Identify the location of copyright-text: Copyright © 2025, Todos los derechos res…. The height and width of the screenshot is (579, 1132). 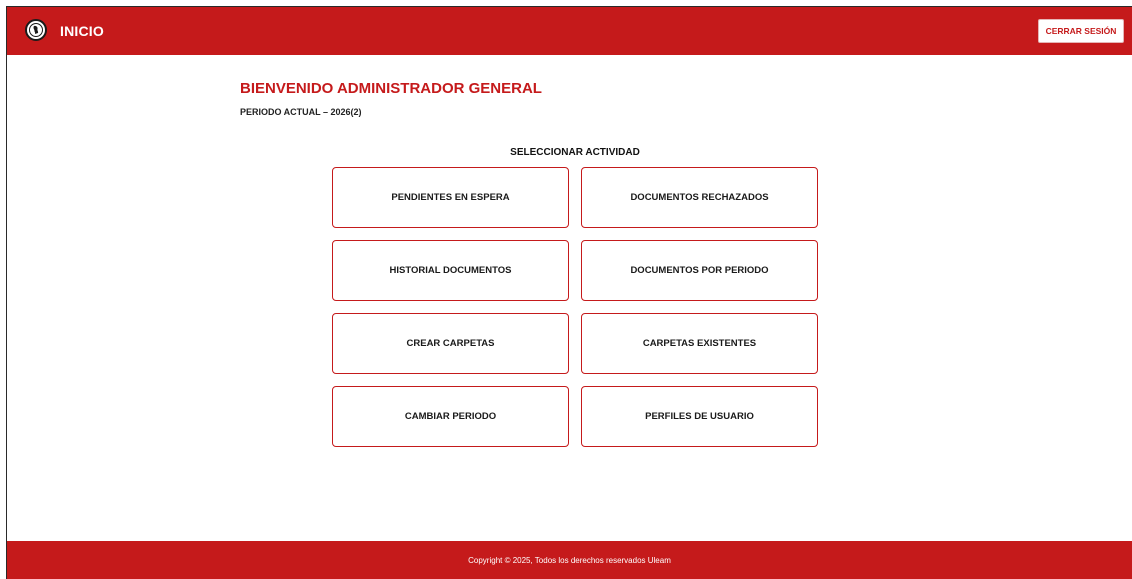
(569, 560).